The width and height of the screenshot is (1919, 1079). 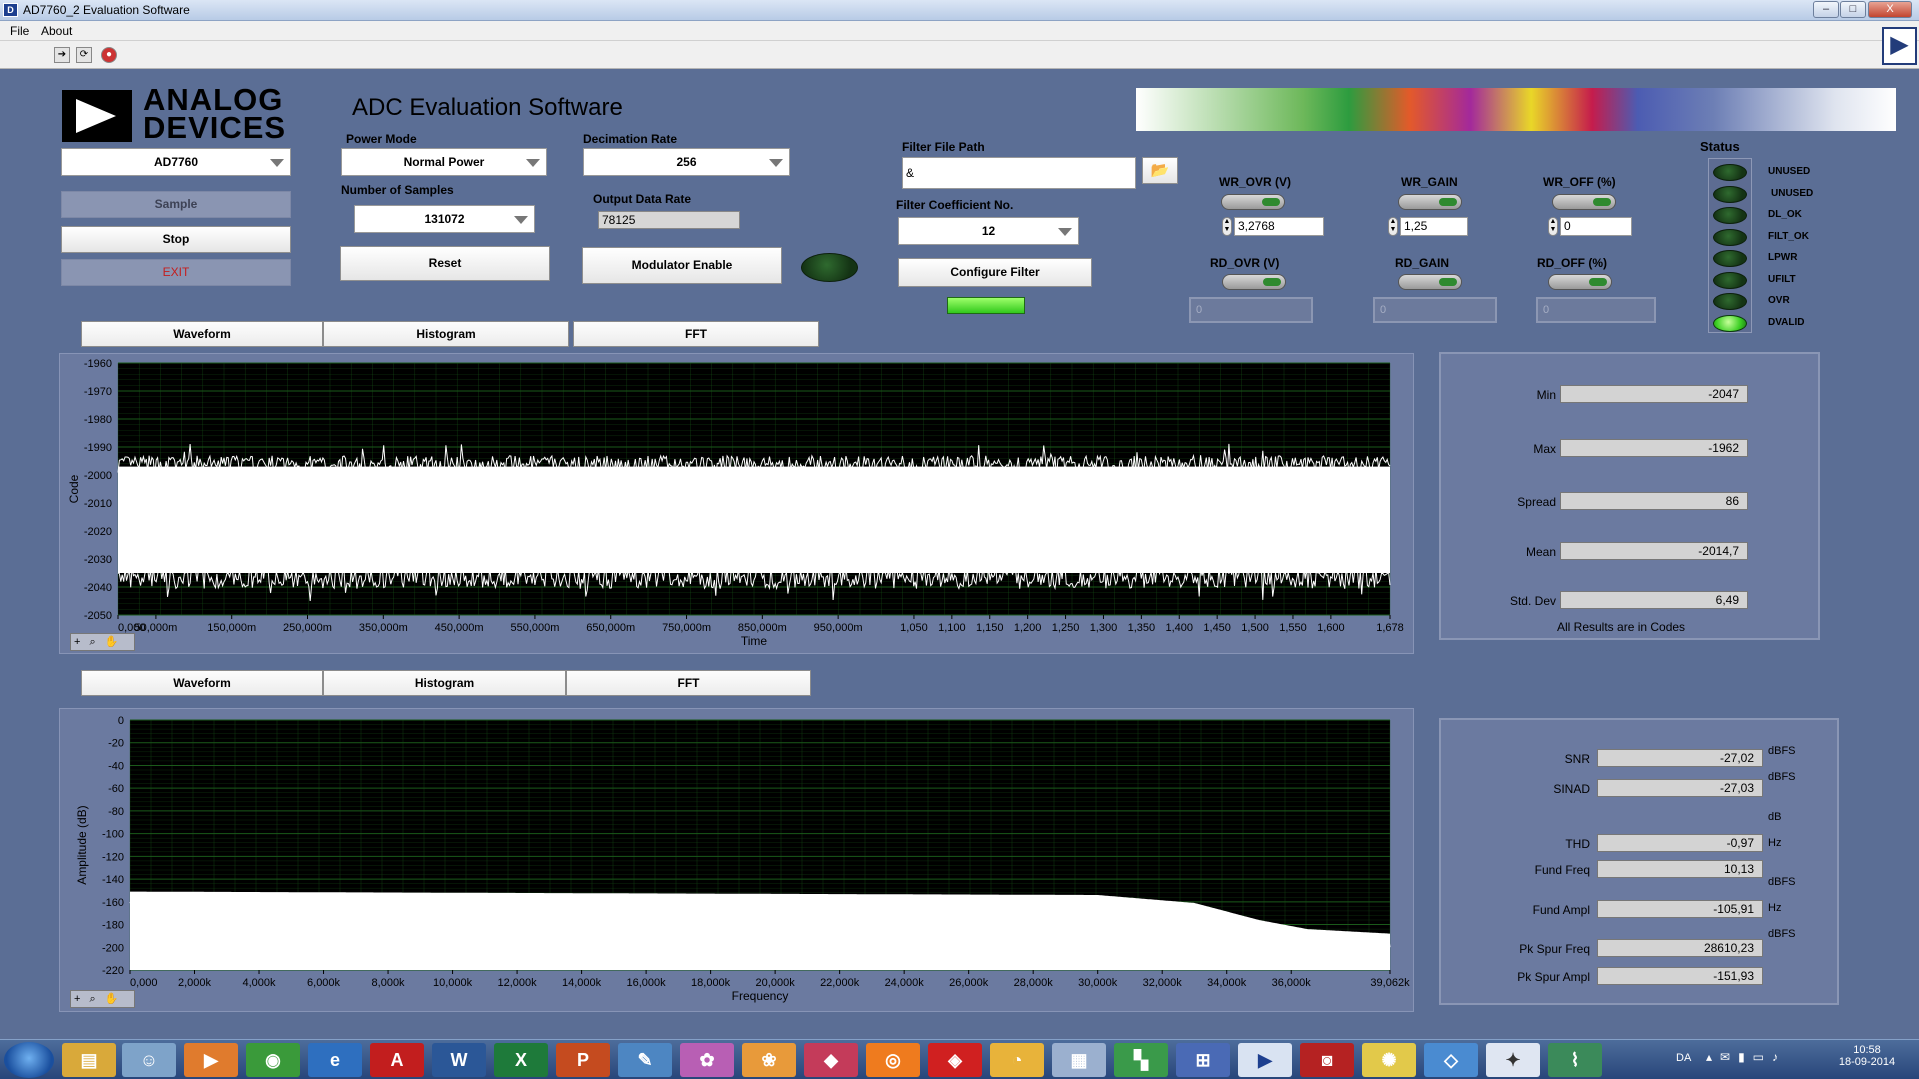 I want to click on y-tick-label: -60, so click(x=116, y=789).